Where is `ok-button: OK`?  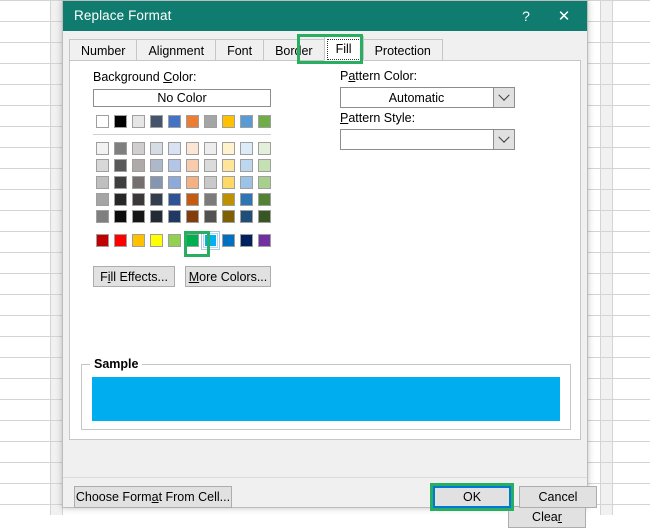
ok-button: OK is located at coordinates (472, 497).